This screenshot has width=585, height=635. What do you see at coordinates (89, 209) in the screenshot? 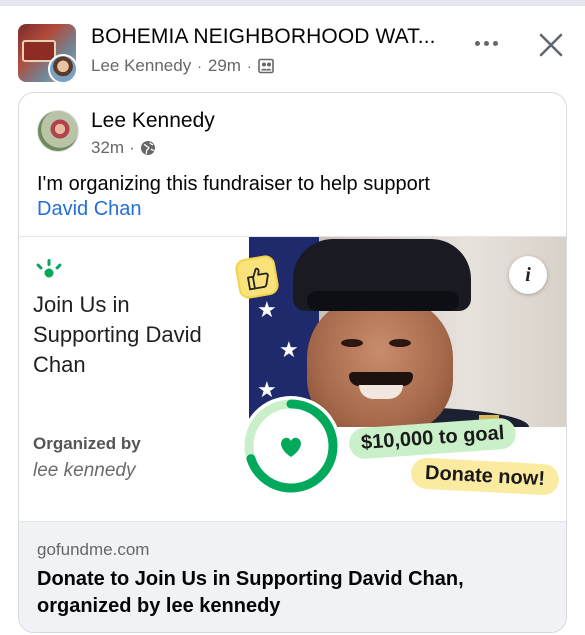
I see `mention-link: David Chan` at bounding box center [89, 209].